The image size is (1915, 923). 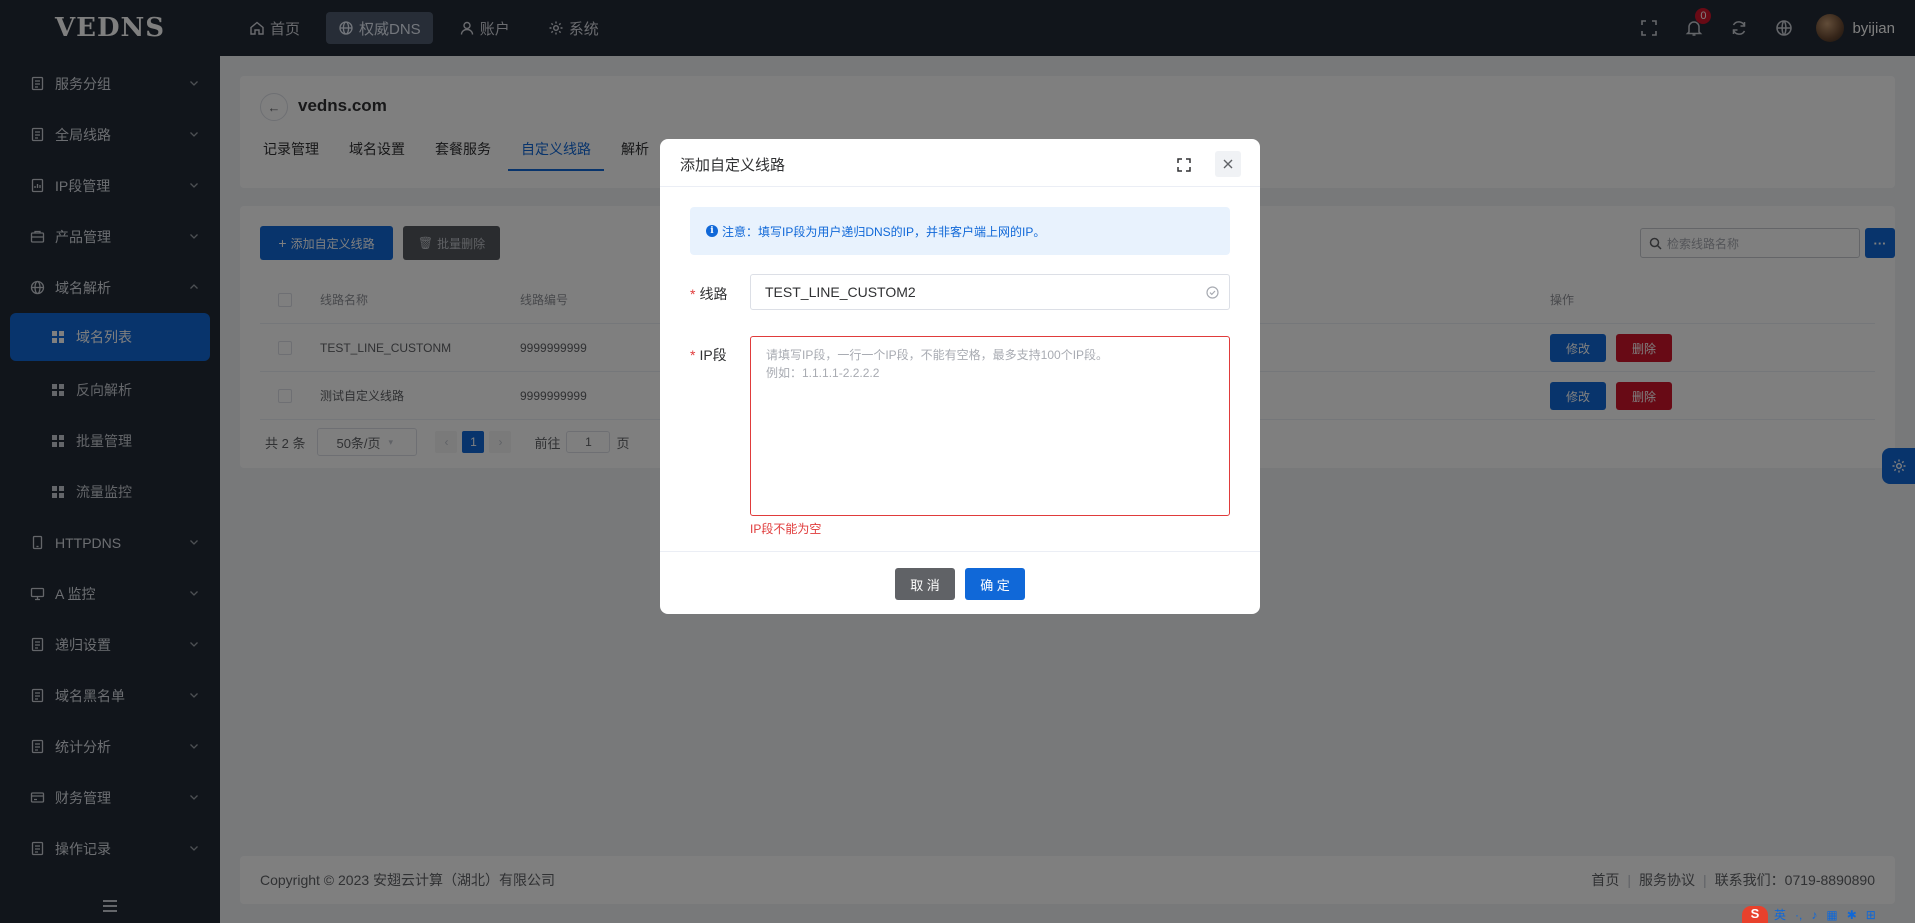 What do you see at coordinates (823, 373) in the screenshot?
I see `ip-placeholder-line2: 例如：1.1.1.1-2.2.2.2` at bounding box center [823, 373].